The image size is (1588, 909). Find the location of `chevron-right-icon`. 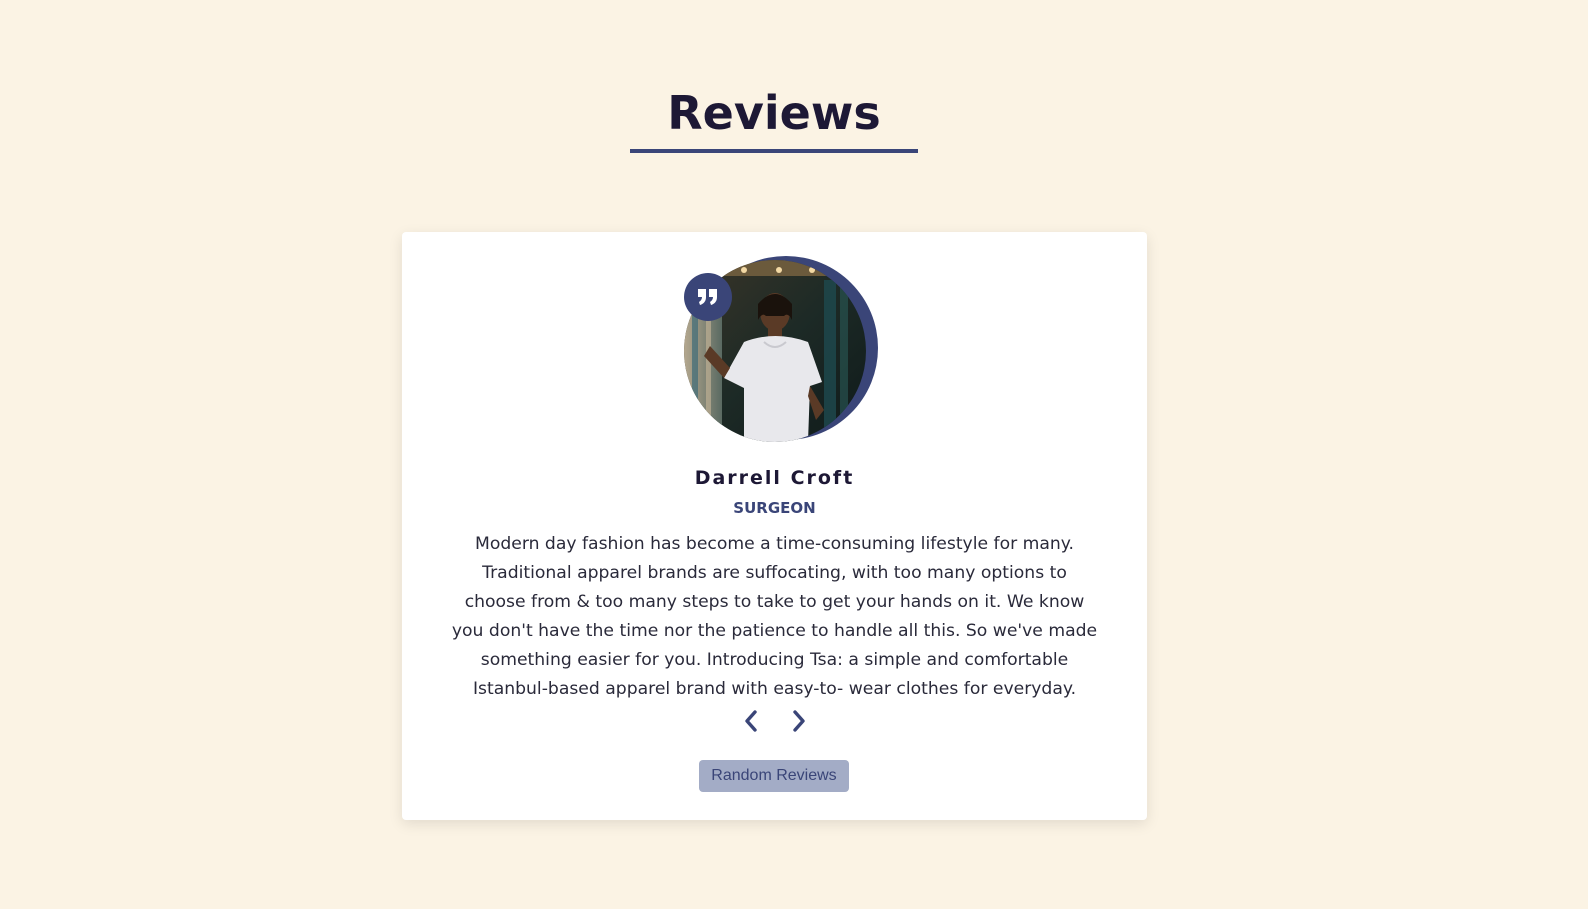

chevron-right-icon is located at coordinates (798, 721).